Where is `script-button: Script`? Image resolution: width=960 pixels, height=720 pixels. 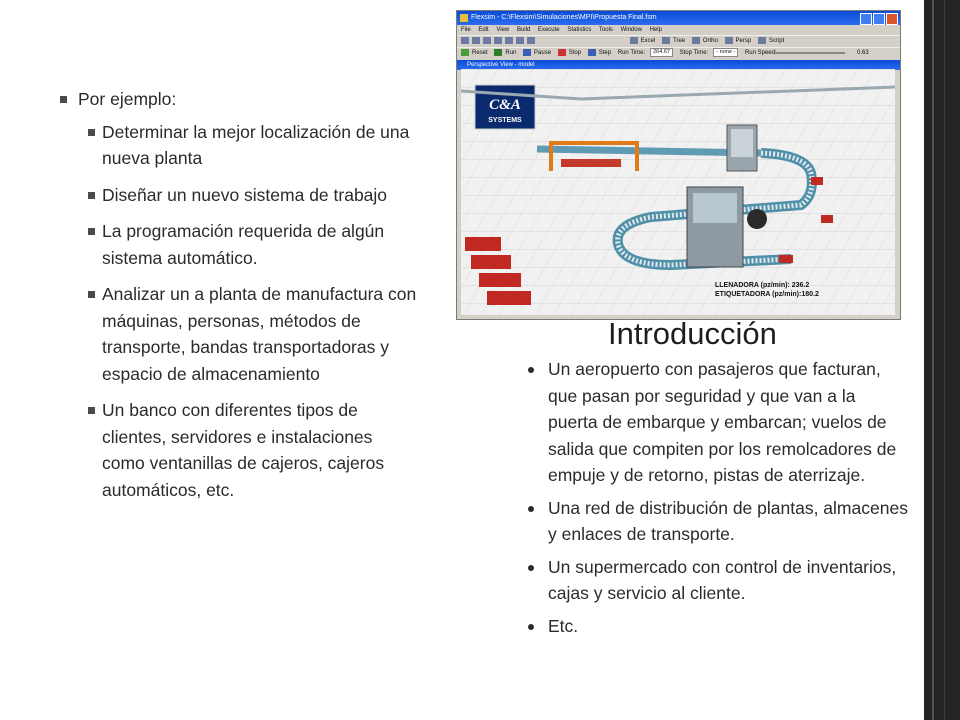
script-button: Script is located at coordinates (776, 41).